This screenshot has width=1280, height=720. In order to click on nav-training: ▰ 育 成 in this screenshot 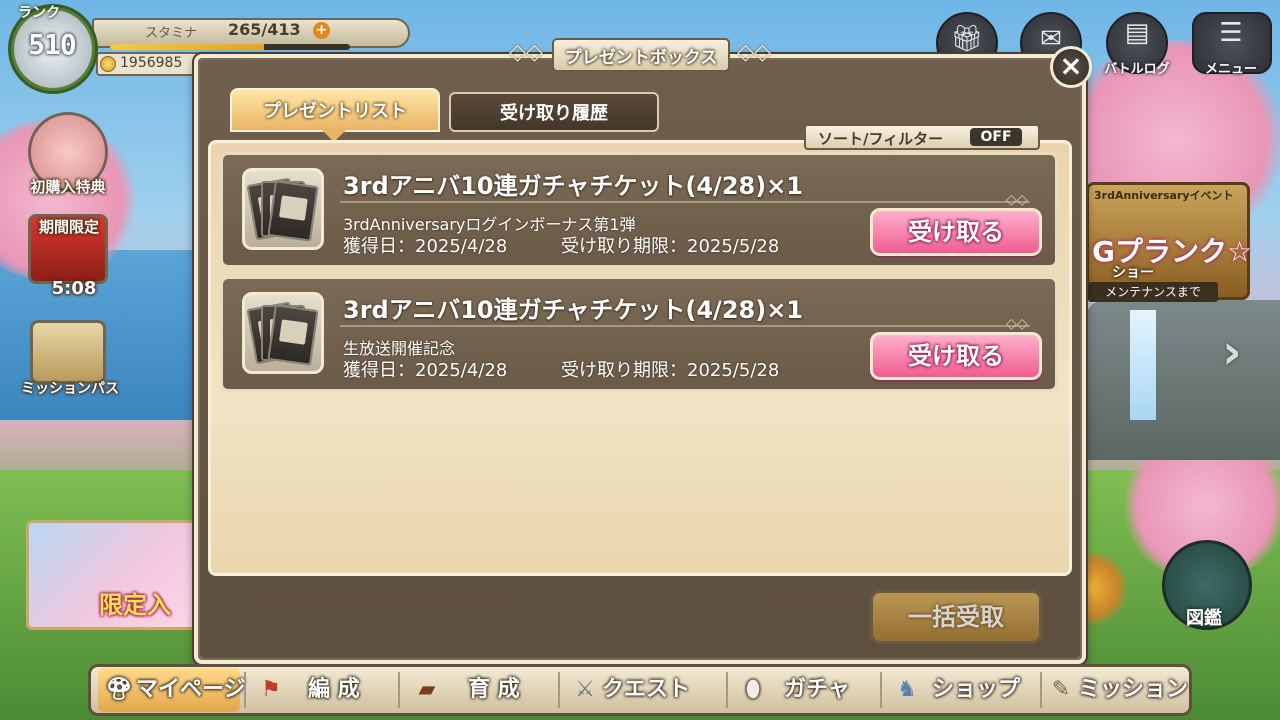, I will do `click(483, 690)`.